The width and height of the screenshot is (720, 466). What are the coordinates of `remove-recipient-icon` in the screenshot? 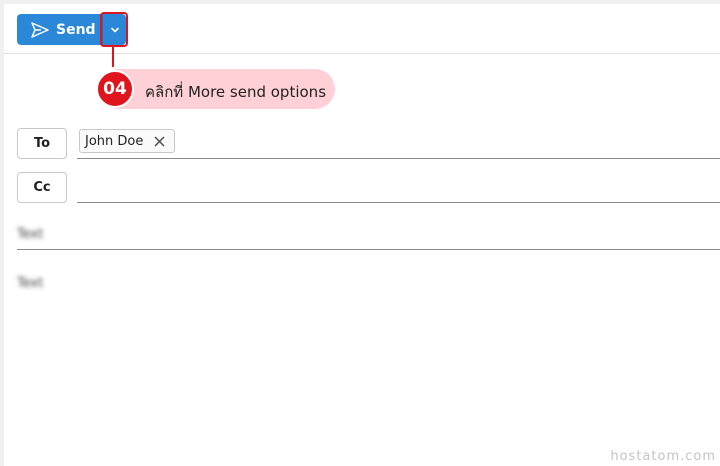 It's located at (159, 141).